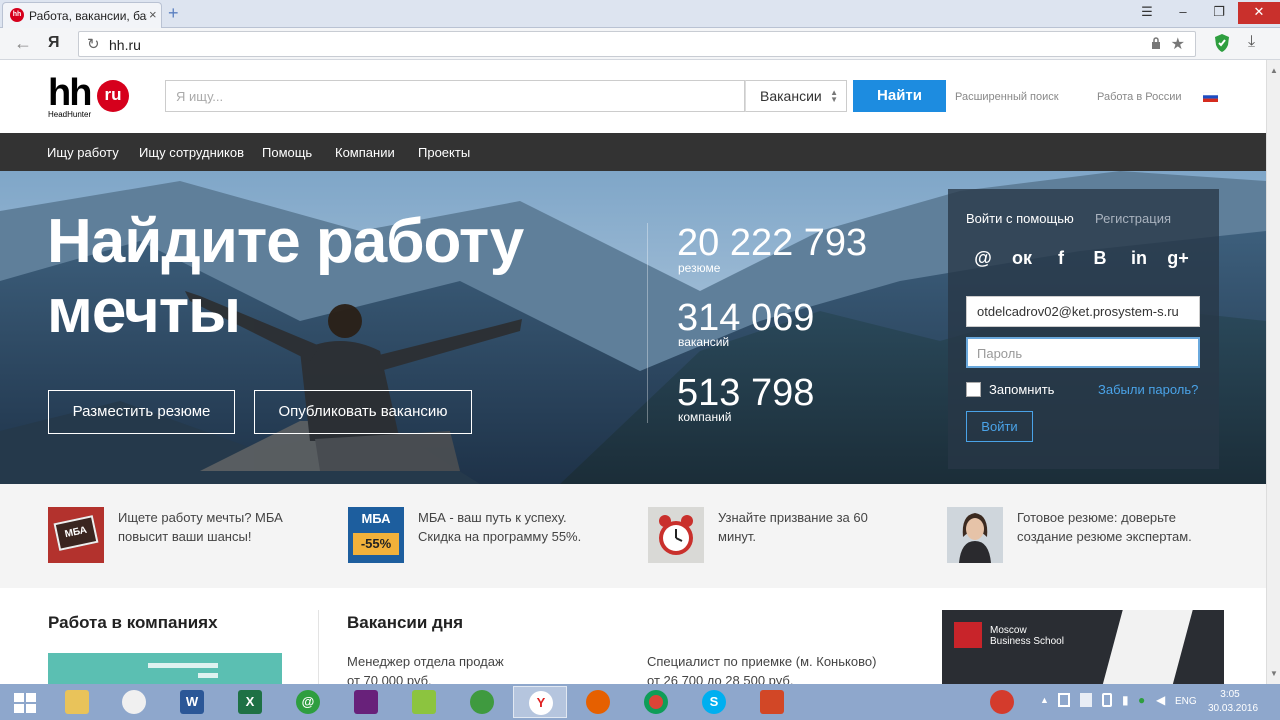 The image size is (1280, 720). What do you see at coordinates (656, 702) in the screenshot?
I see `taskbar-chrome` at bounding box center [656, 702].